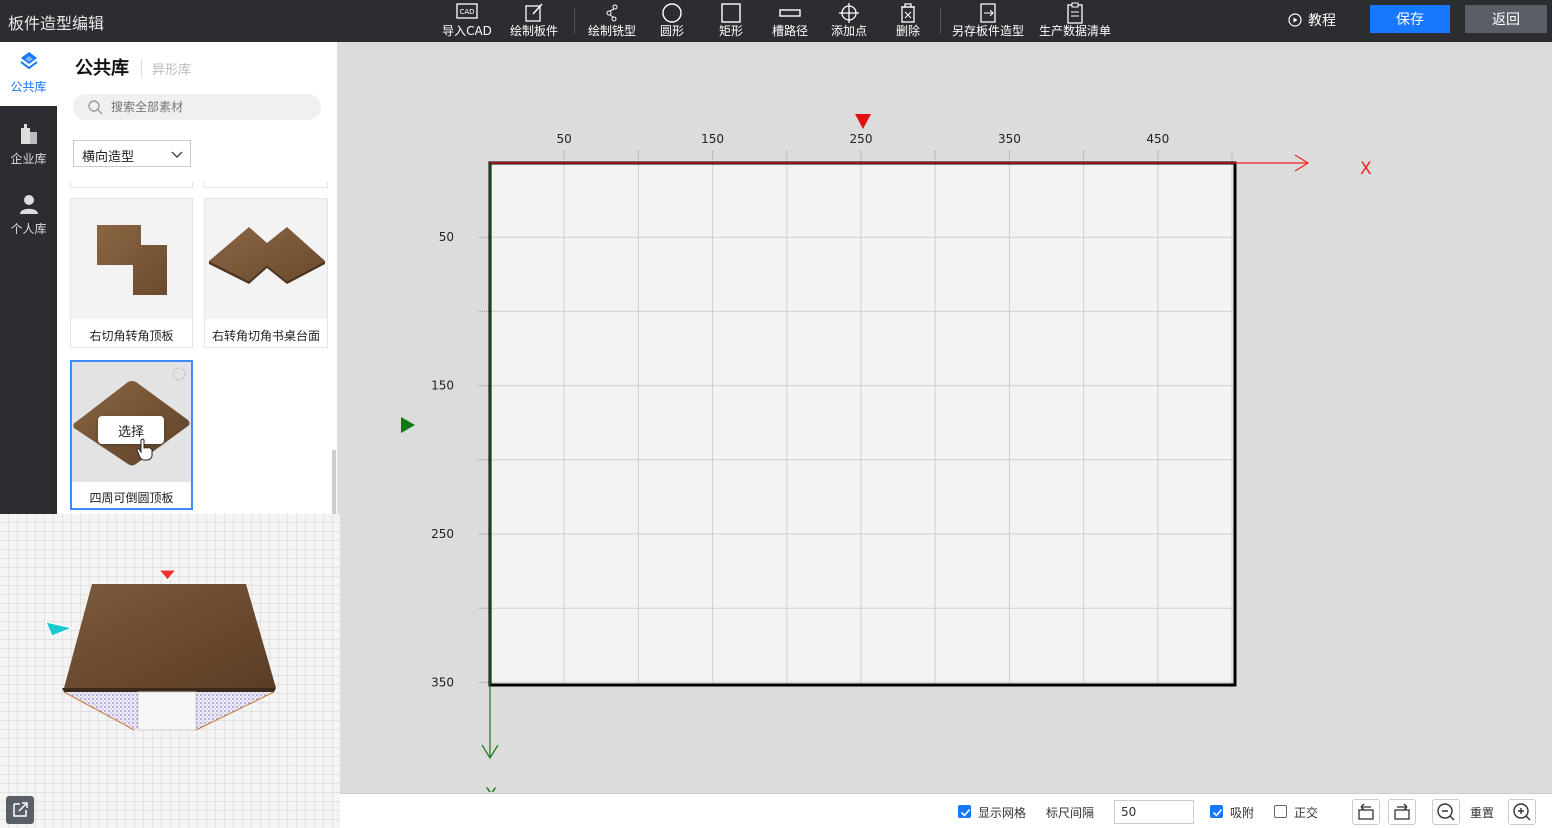 Image resolution: width=1552 pixels, height=828 pixels. I want to click on mill-path-icon, so click(612, 13).